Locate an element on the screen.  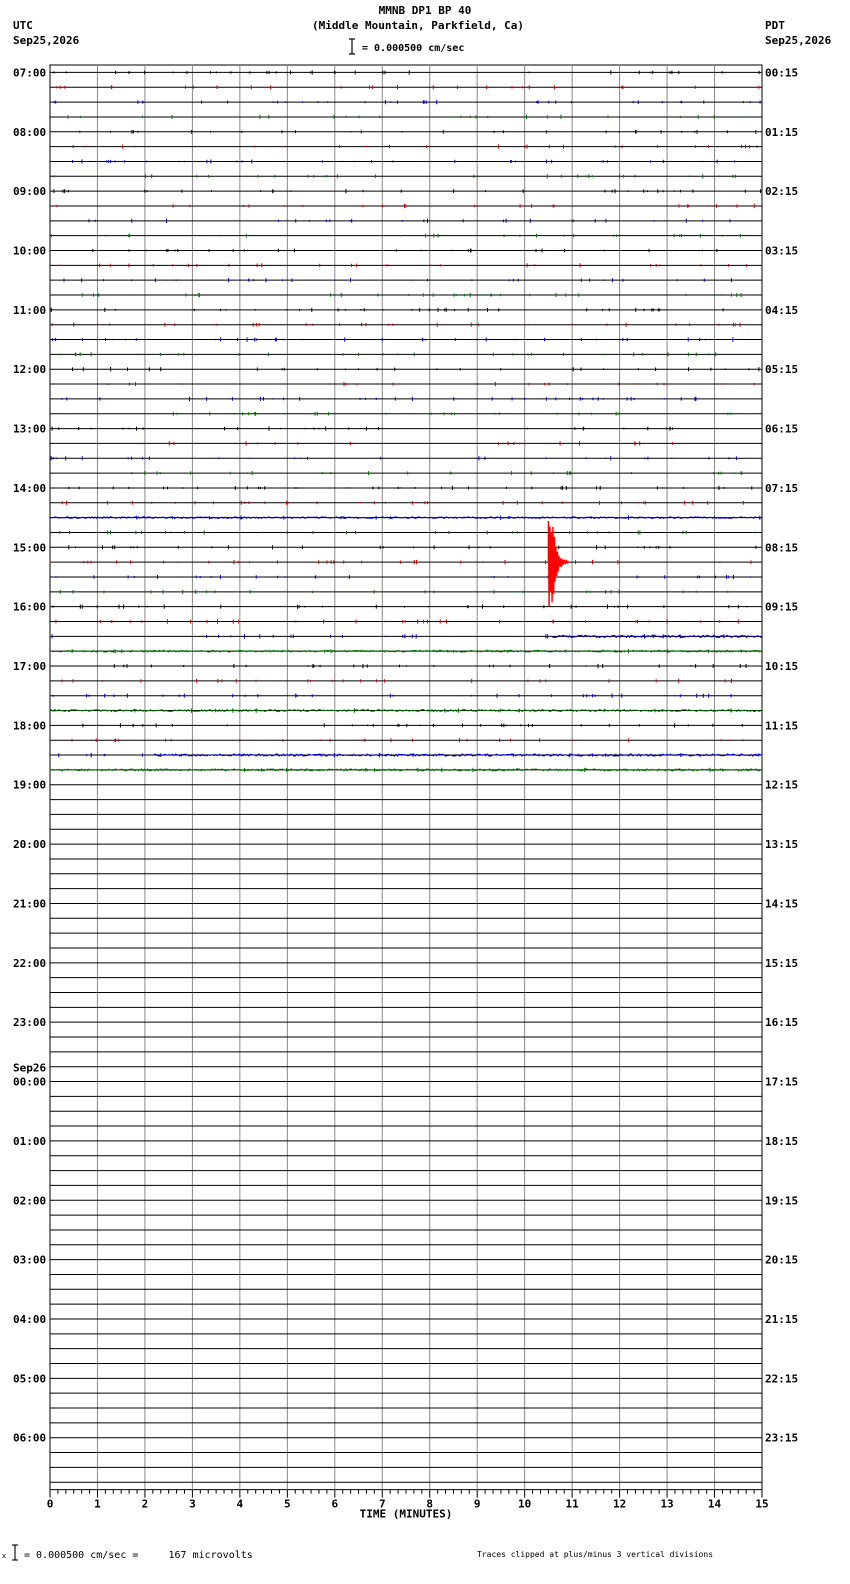
right-hour-label: 05:15 is located at coordinates (781, 369).